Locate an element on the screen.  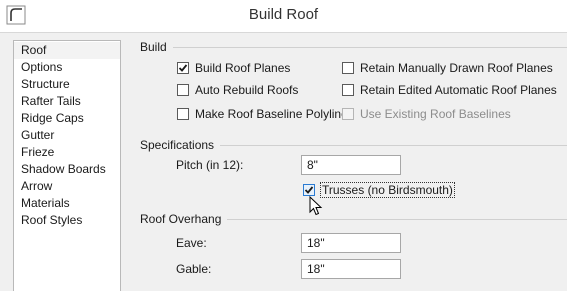
pitch-input: 8" is located at coordinates (351, 165).